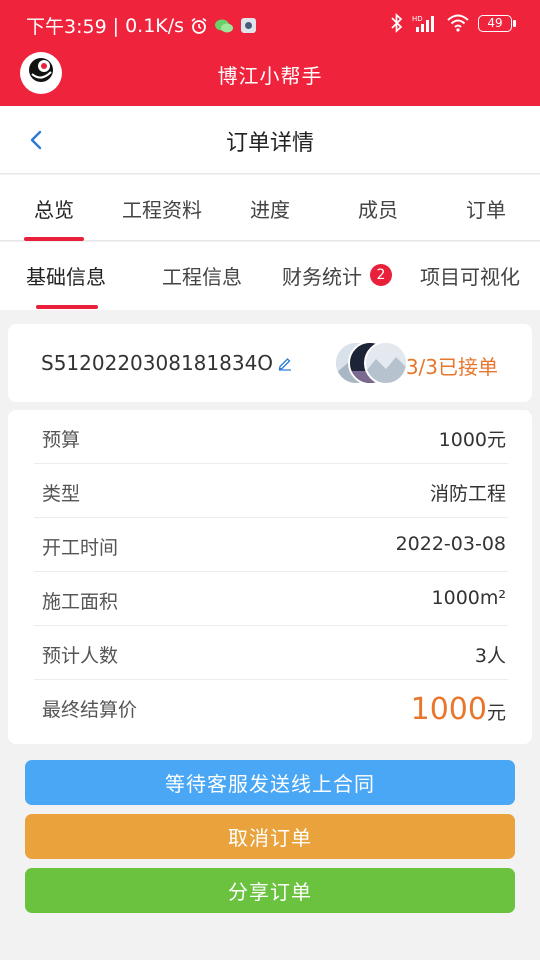 Image resolution: width=540 pixels, height=960 pixels. Describe the element at coordinates (157, 363) in the screenshot. I see `order-number-text: S5120220308181834O` at that location.